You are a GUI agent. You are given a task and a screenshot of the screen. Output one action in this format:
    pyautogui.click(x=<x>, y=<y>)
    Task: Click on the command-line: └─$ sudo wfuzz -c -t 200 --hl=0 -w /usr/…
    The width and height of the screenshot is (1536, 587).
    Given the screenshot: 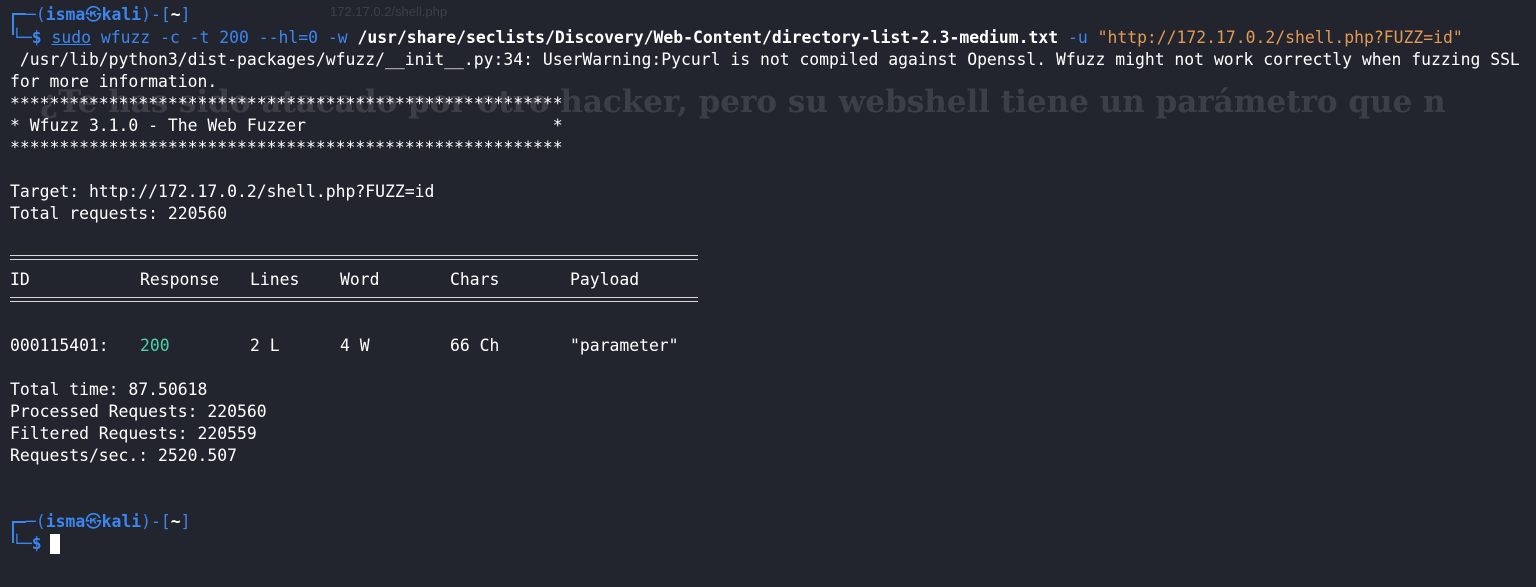 What is the action you would take?
    pyautogui.click(x=737, y=38)
    